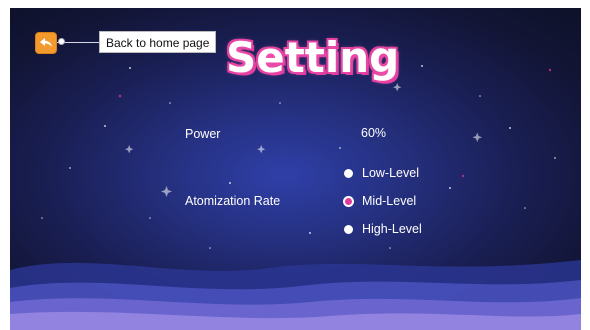 This screenshot has height=330, width=590. I want to click on back-callout-label: Back to home page, so click(158, 42).